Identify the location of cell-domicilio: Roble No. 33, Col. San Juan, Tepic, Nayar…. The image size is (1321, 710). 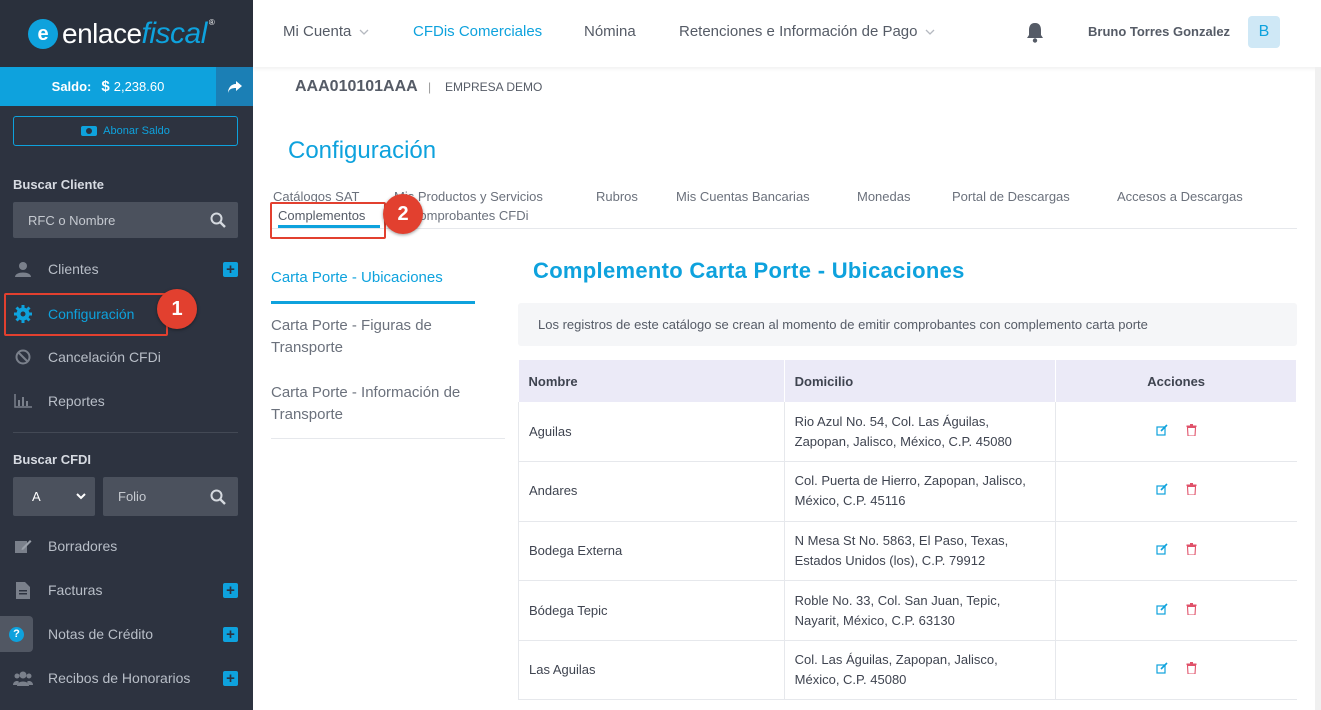
(920, 610).